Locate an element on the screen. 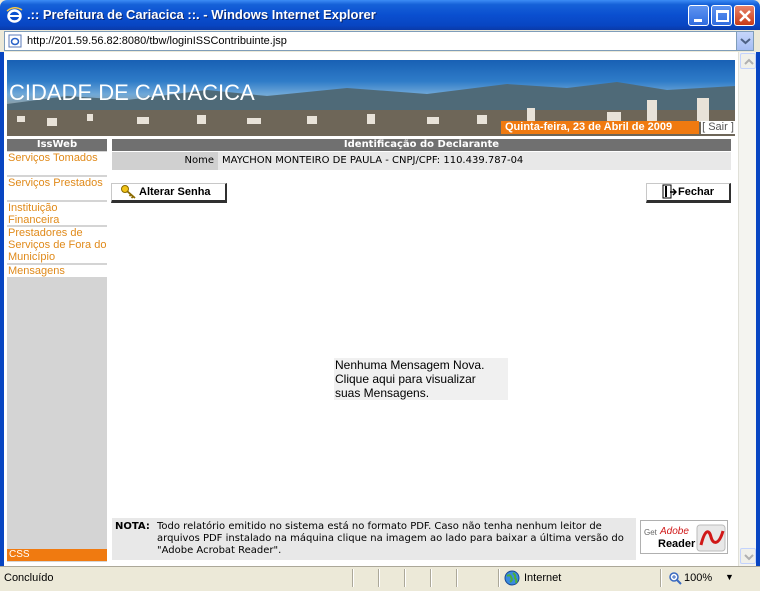  sidebar-item-servicos-prestados: Serviços Prestados is located at coordinates (57, 189).